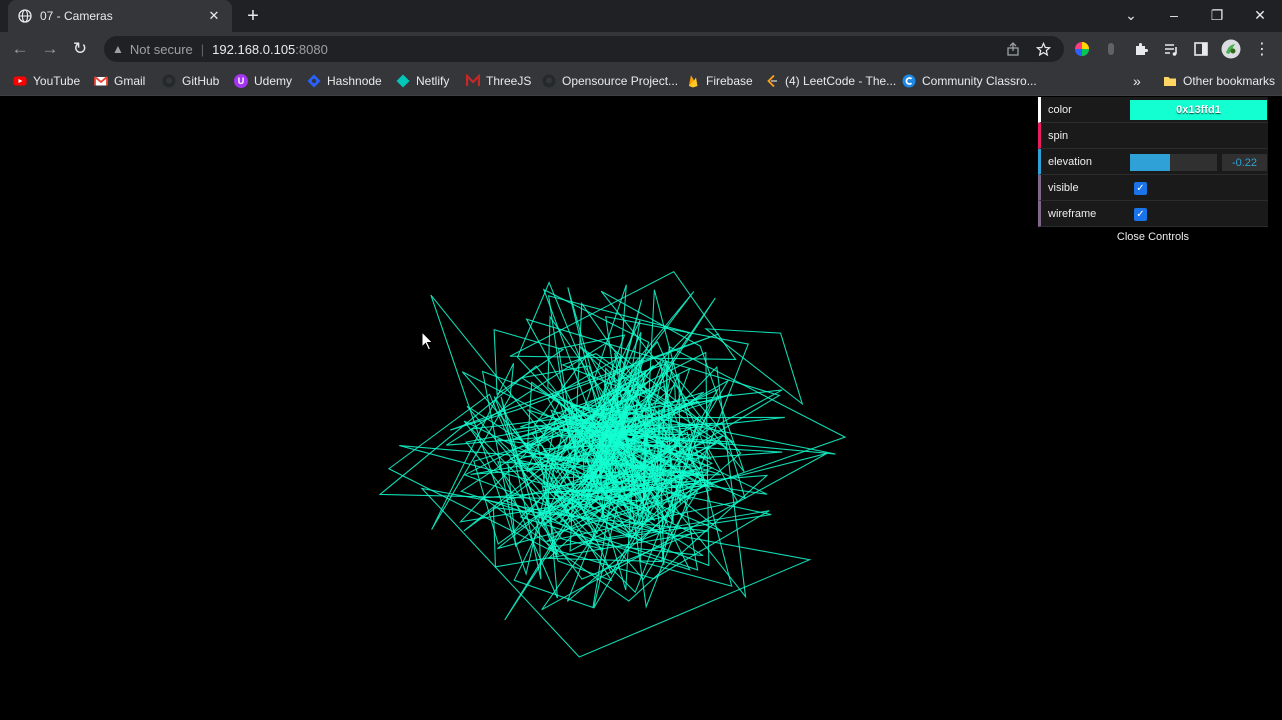  What do you see at coordinates (1174, 15) in the screenshot?
I see `minimize-button: –` at bounding box center [1174, 15].